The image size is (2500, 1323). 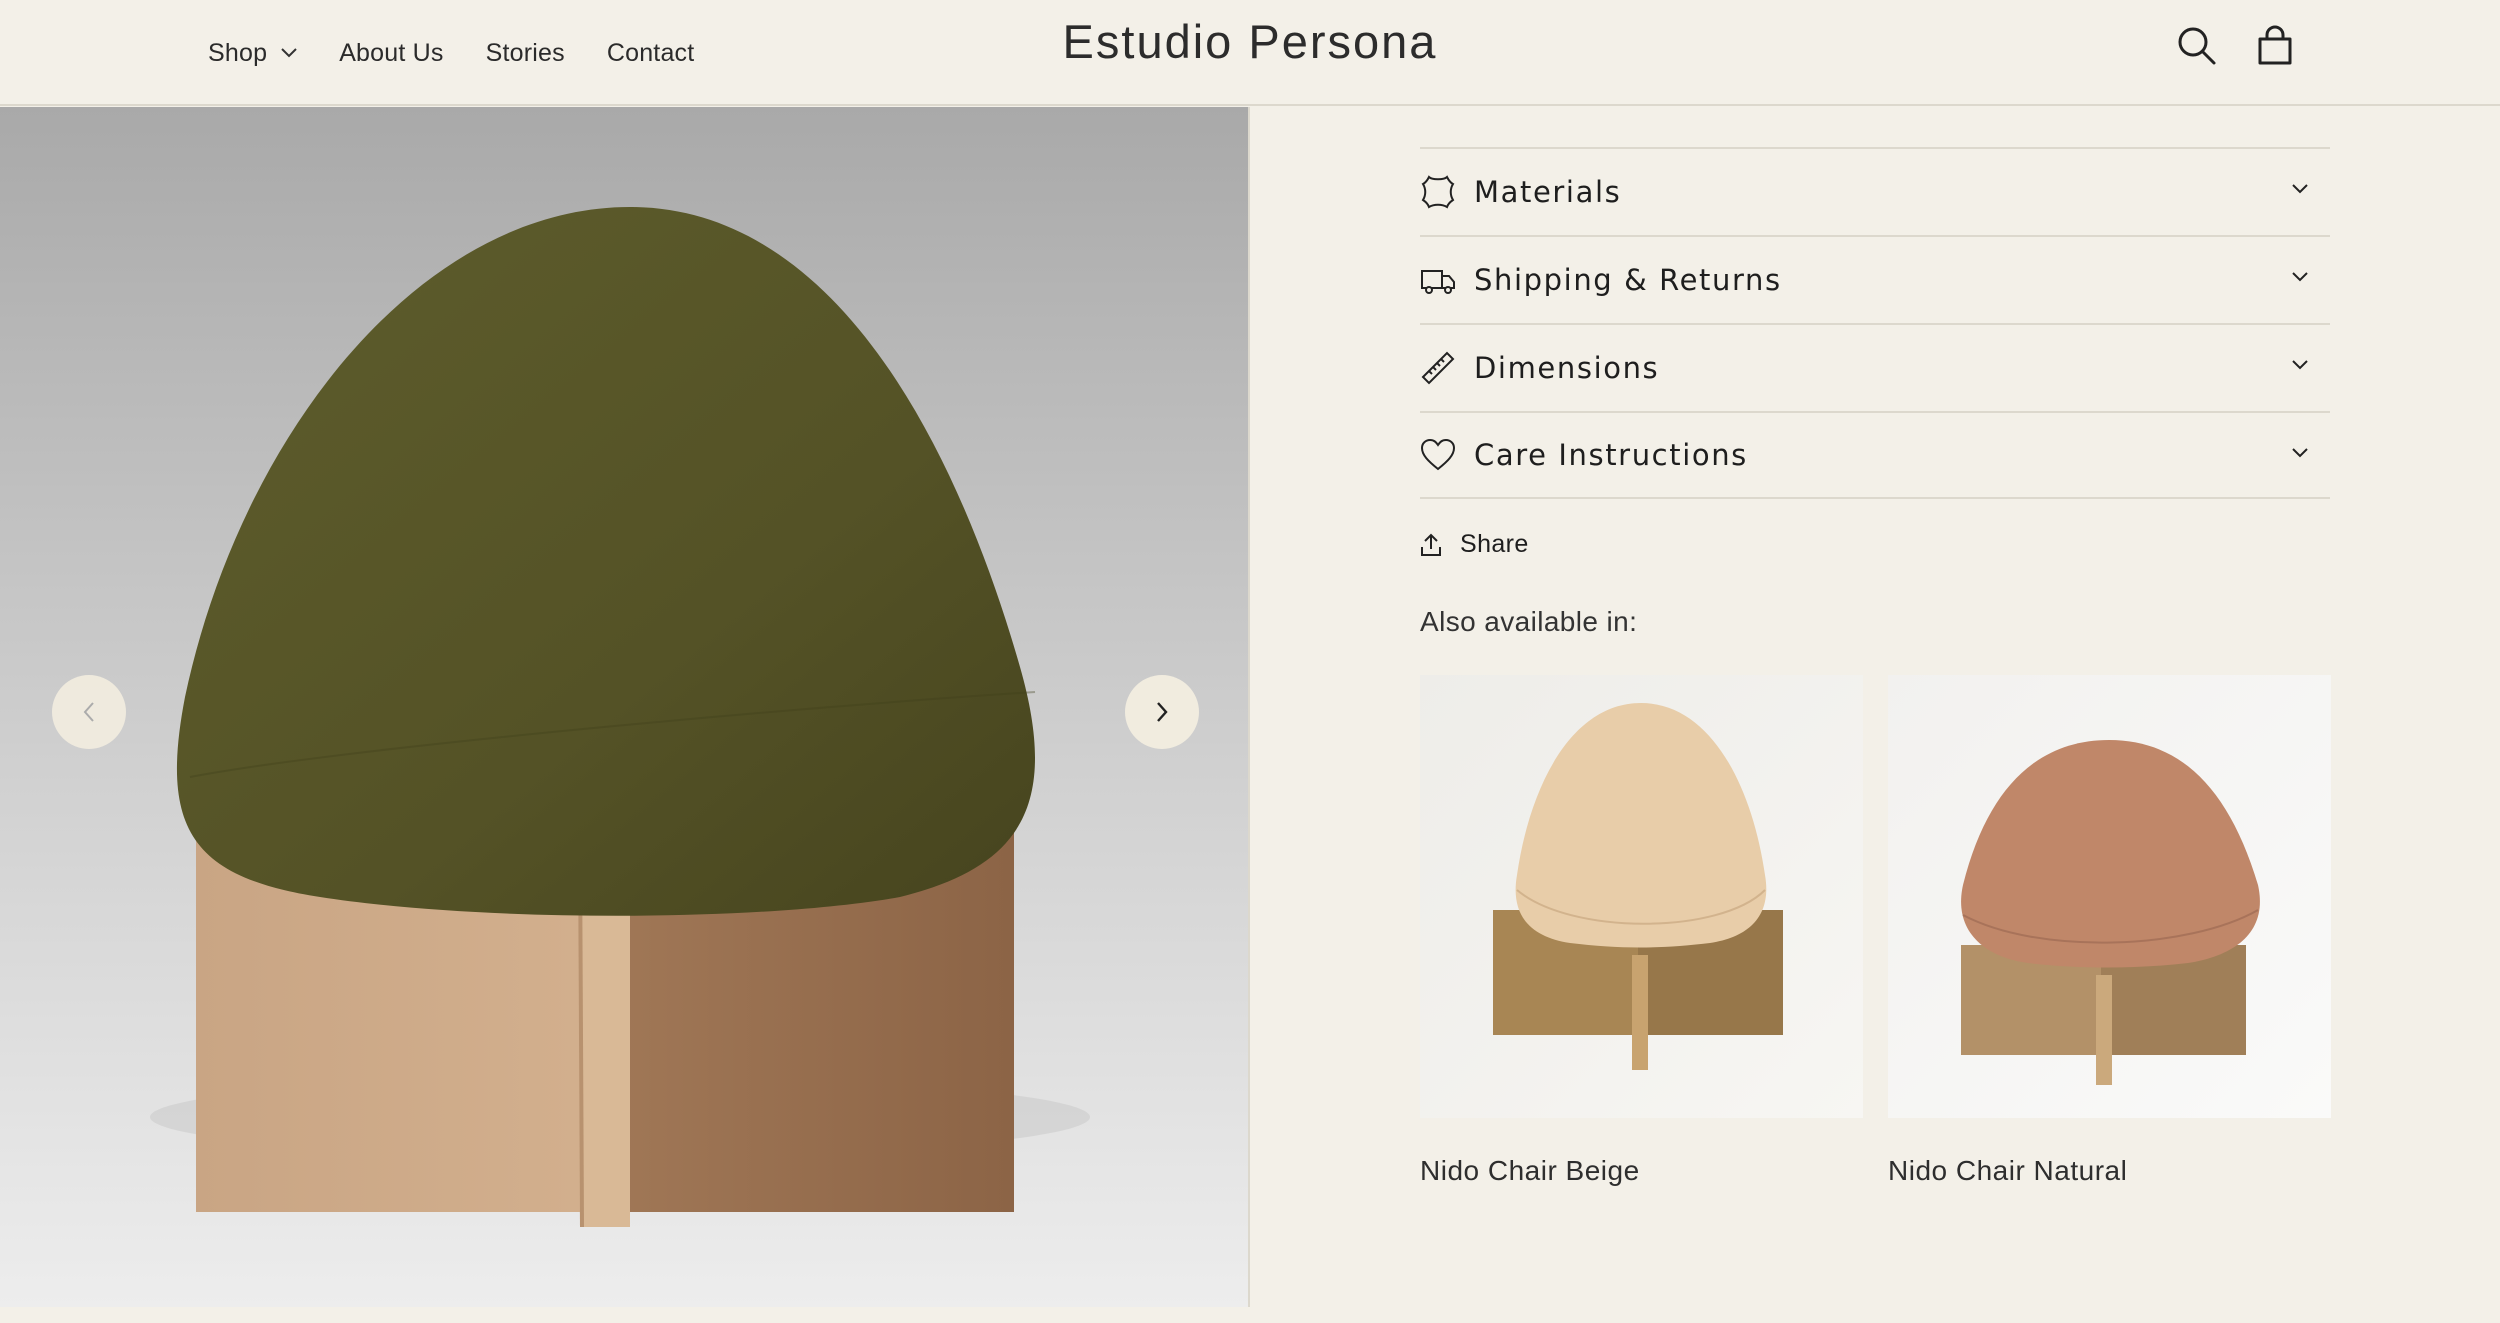 What do you see at coordinates (1548, 192) in the screenshot?
I see `accordion-materials-label: Materials` at bounding box center [1548, 192].